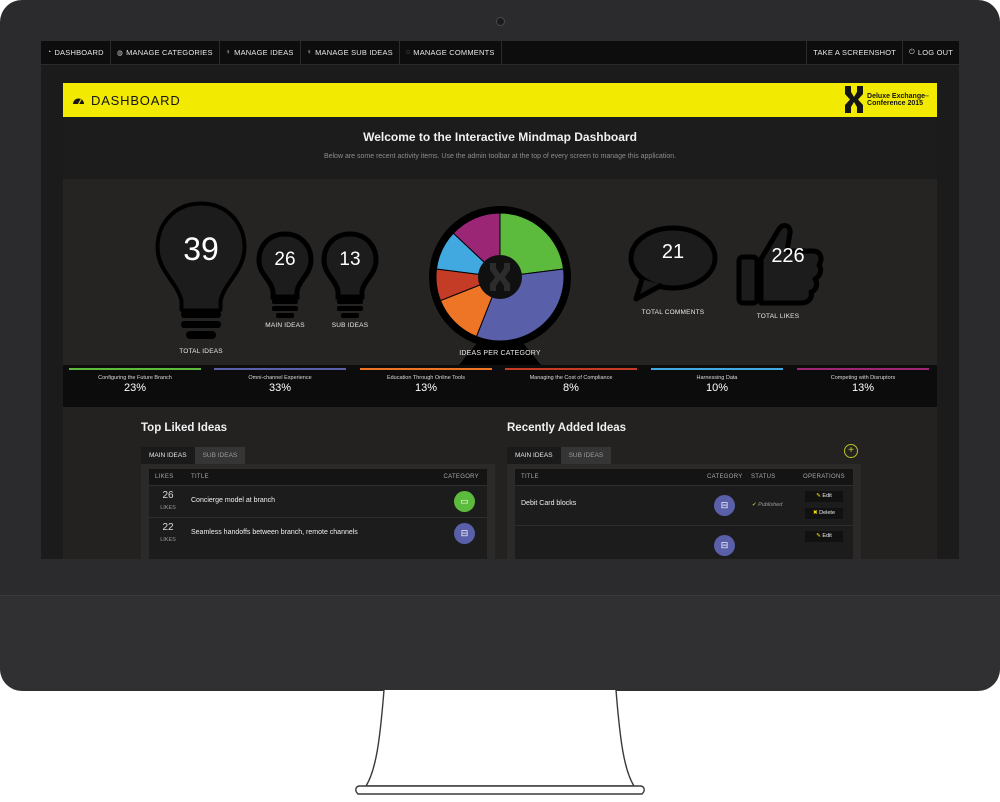  Describe the element at coordinates (78, 101) in the screenshot. I see `dashboard-gauge-icon` at that location.